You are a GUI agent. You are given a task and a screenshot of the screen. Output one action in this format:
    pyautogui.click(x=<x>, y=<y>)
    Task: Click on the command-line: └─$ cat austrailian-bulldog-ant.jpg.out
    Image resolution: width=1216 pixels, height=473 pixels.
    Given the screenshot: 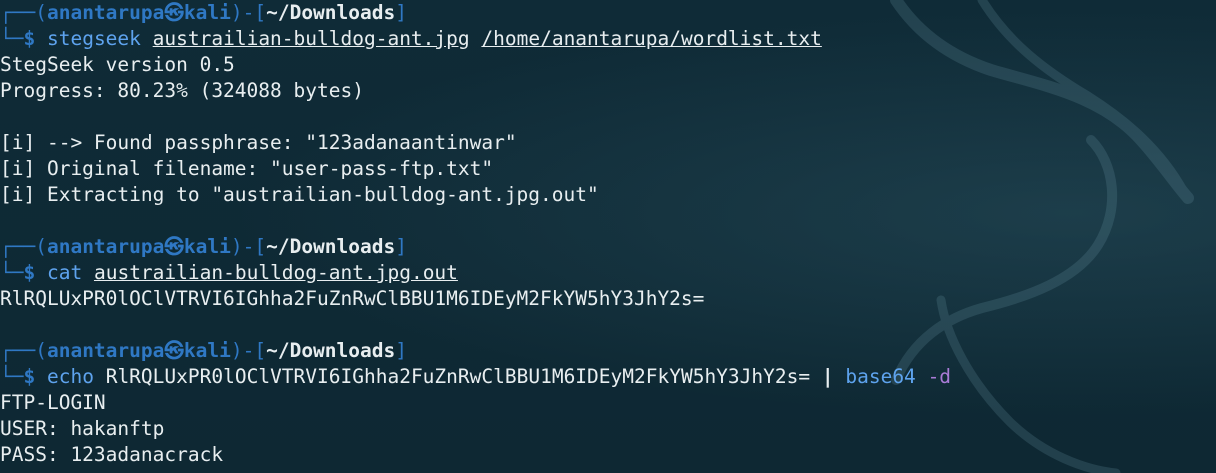 What is the action you would take?
    pyautogui.click(x=229, y=273)
    